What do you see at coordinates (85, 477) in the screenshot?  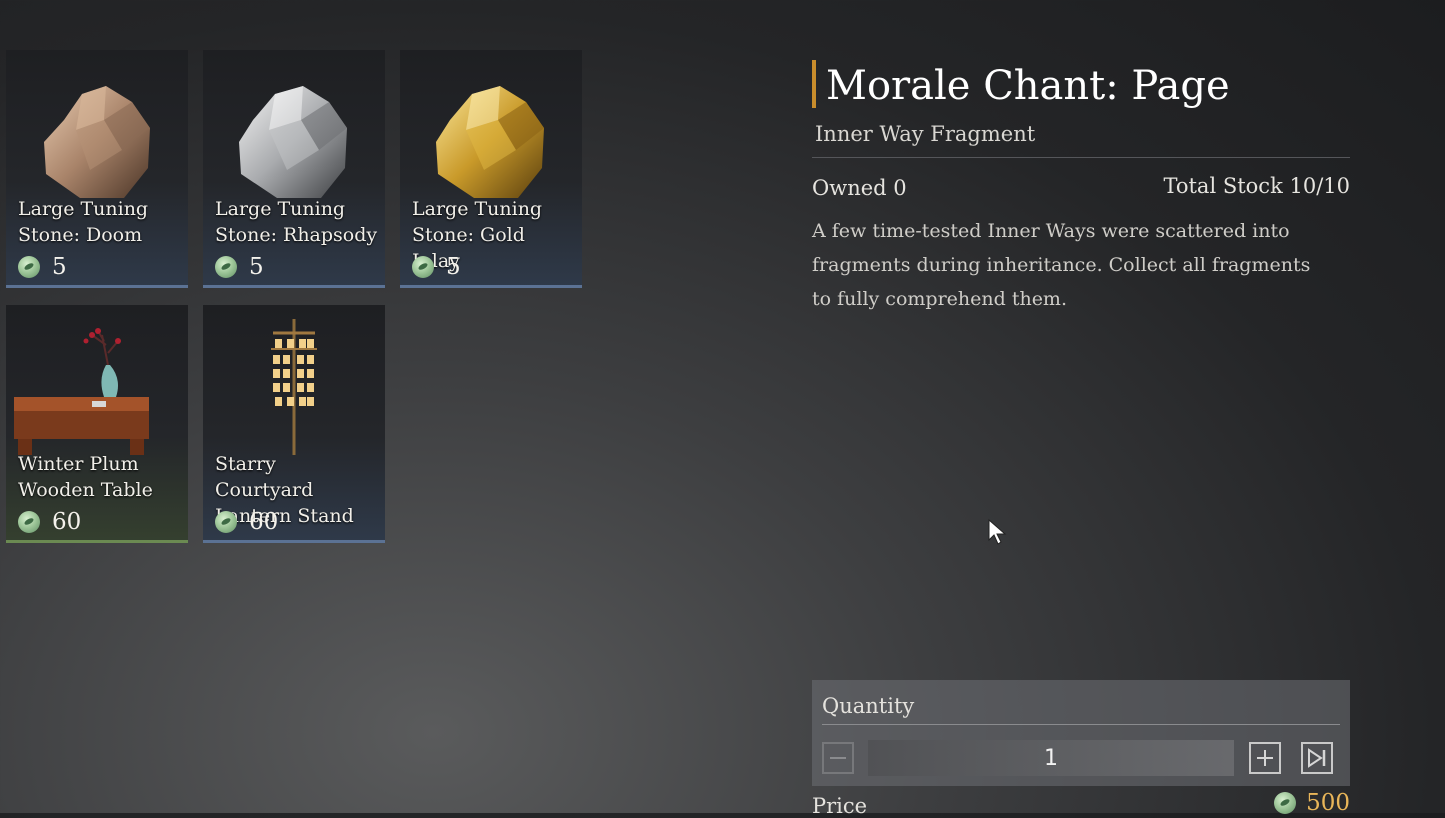 I see `item-name: Winter Plum Wooden Table` at bounding box center [85, 477].